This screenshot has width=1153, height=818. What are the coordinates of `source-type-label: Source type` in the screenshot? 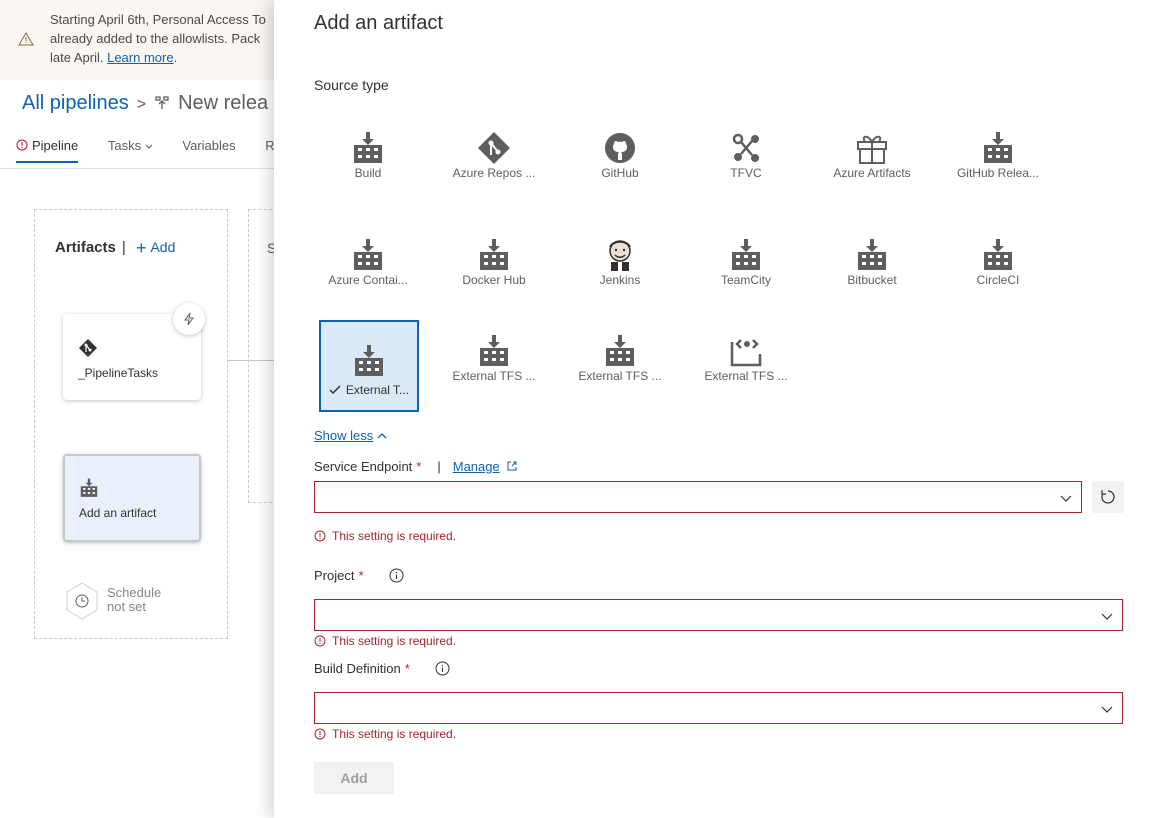 It's located at (351, 85).